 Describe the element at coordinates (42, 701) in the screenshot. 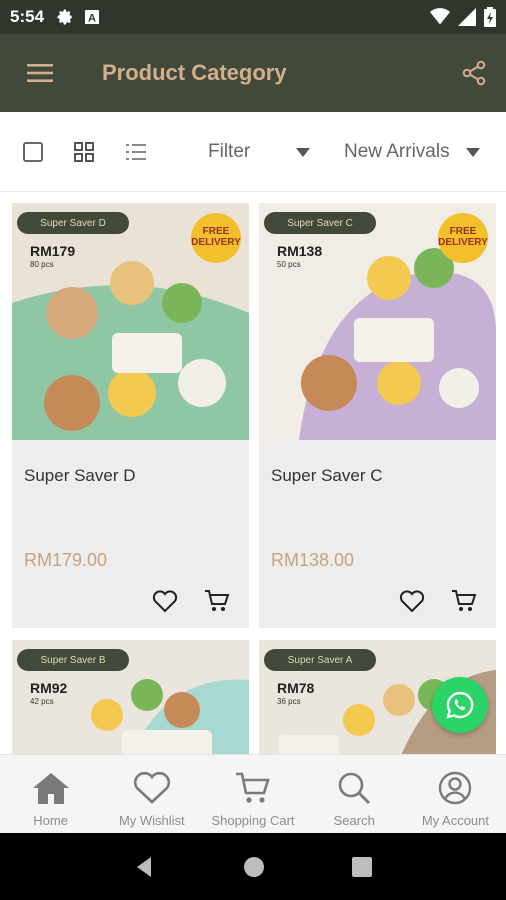

I see `image-pieces-tag: 42 pcs` at that location.